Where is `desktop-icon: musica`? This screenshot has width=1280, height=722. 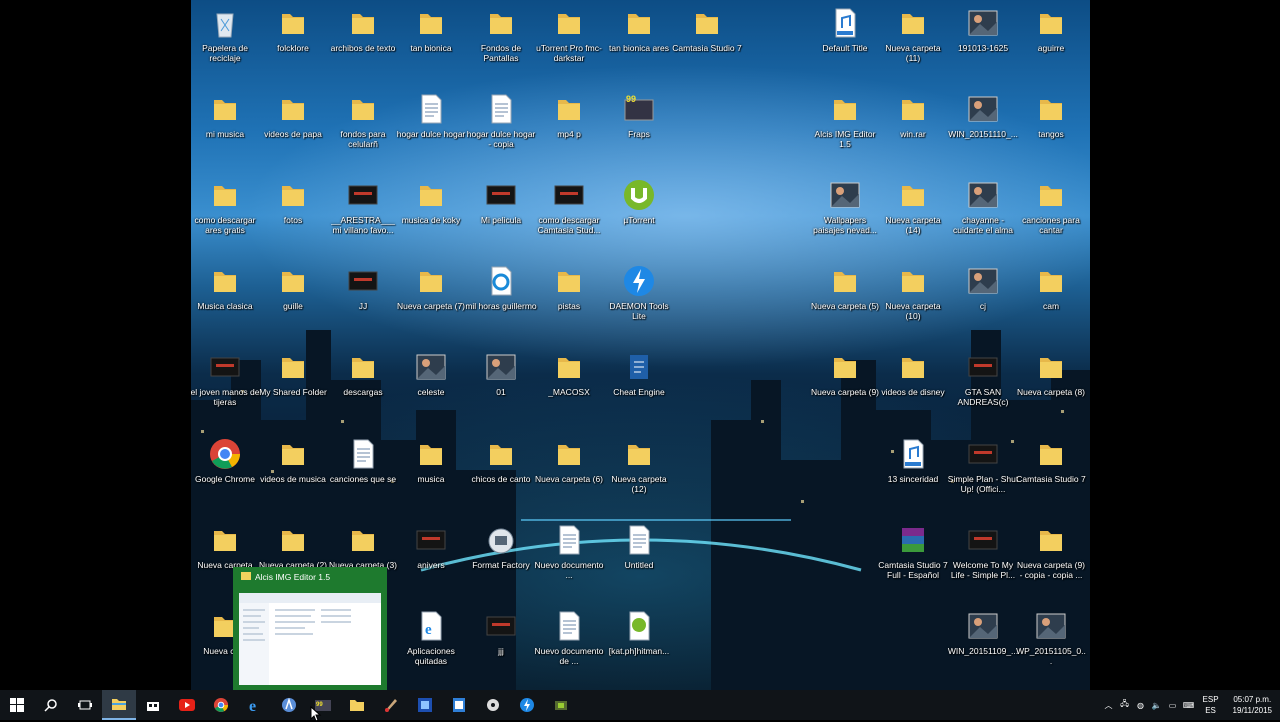 desktop-icon: musica is located at coordinates (431, 460).